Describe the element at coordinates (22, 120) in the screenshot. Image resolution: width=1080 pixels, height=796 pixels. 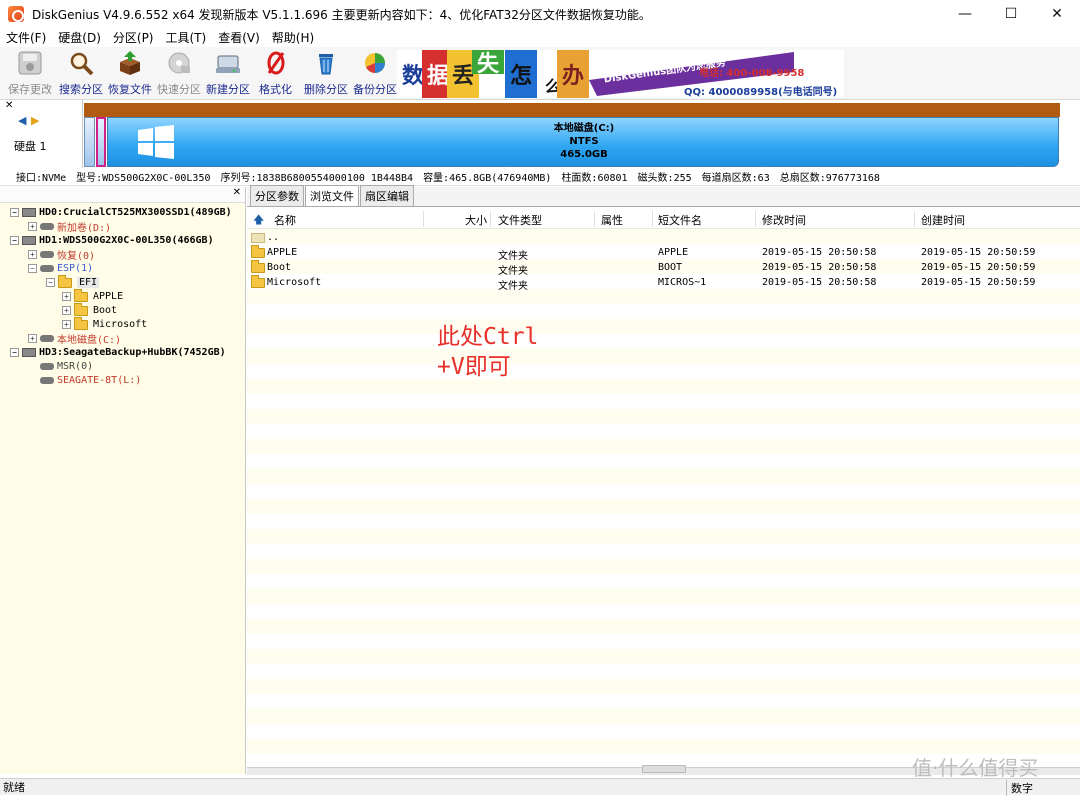
I see `disk-prev-icon: ◀` at that location.